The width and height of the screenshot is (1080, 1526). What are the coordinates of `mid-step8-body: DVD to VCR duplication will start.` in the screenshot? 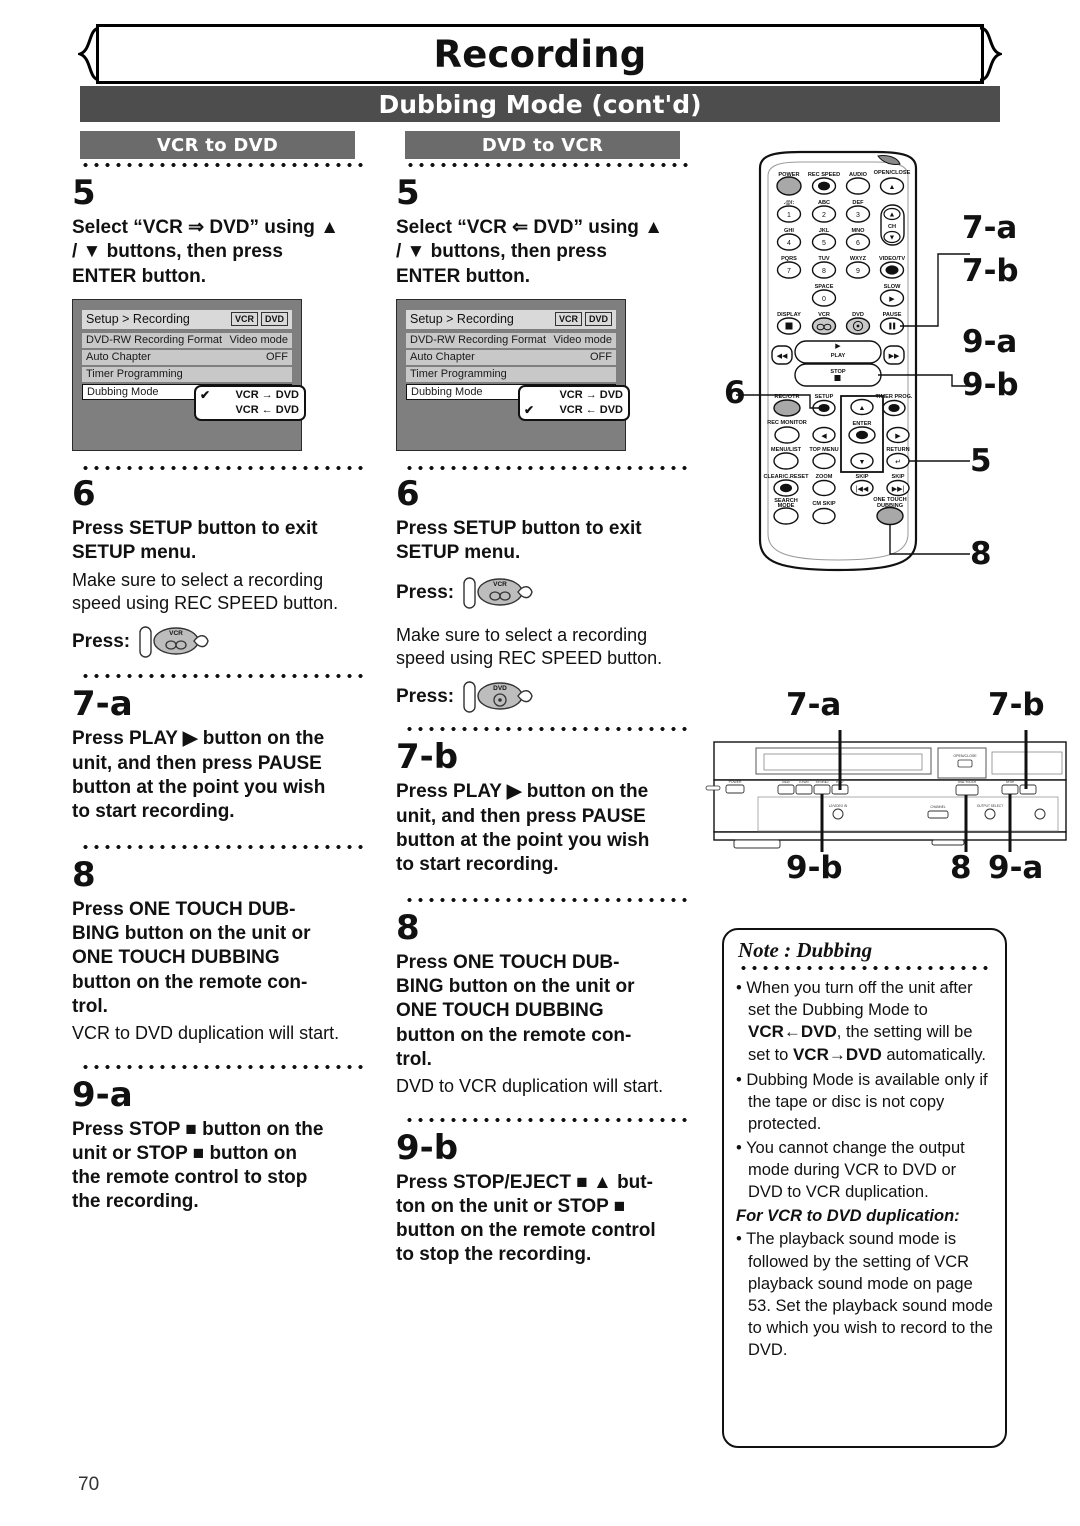 It's located at (530, 1086).